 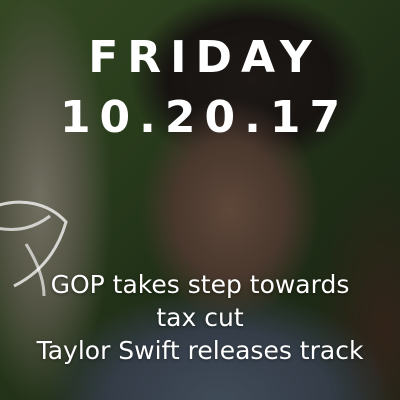 What do you see at coordinates (200, 350) in the screenshot?
I see `headline-2: Taylor Swift releases track` at bounding box center [200, 350].